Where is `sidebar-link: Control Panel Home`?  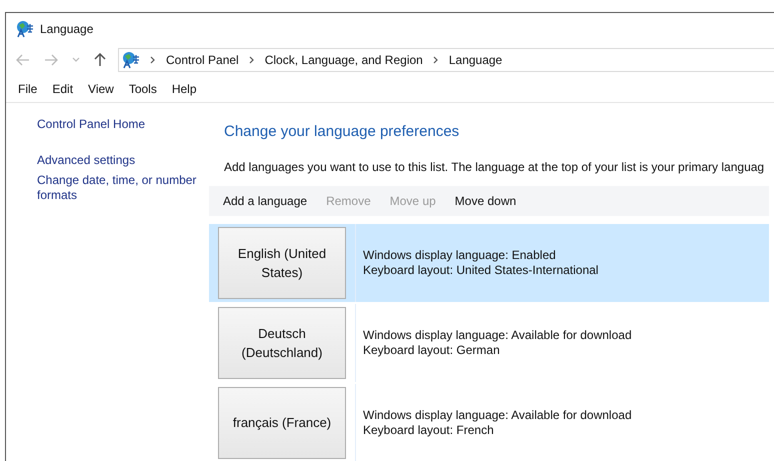
sidebar-link: Control Panel Home is located at coordinates (119, 124).